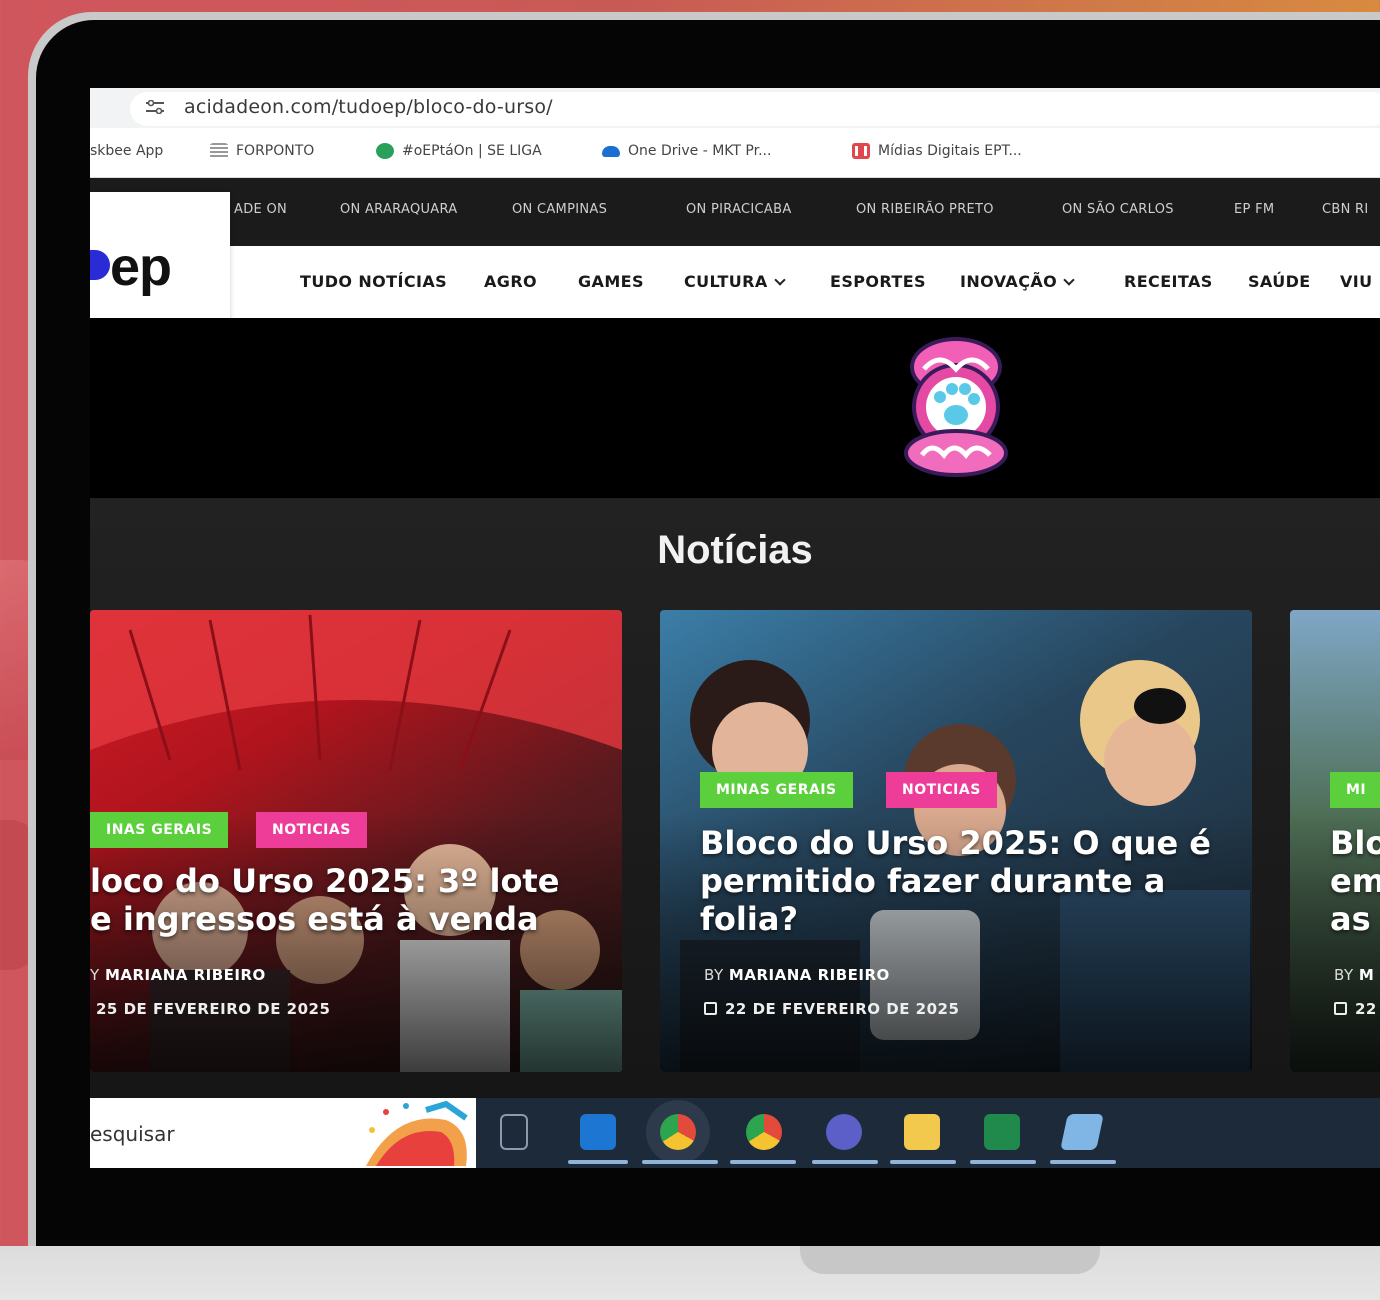 This screenshot has height=1300, width=1380. What do you see at coordinates (559, 209) in the screenshot?
I see `network-link: ON CAMPINAS` at bounding box center [559, 209].